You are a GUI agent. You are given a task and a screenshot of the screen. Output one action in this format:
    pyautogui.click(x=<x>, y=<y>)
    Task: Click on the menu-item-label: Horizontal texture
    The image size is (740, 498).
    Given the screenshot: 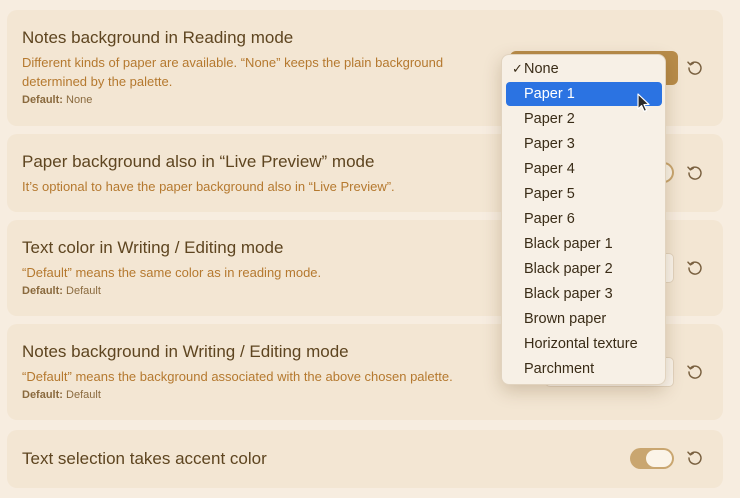 What is the action you would take?
    pyautogui.click(x=581, y=344)
    